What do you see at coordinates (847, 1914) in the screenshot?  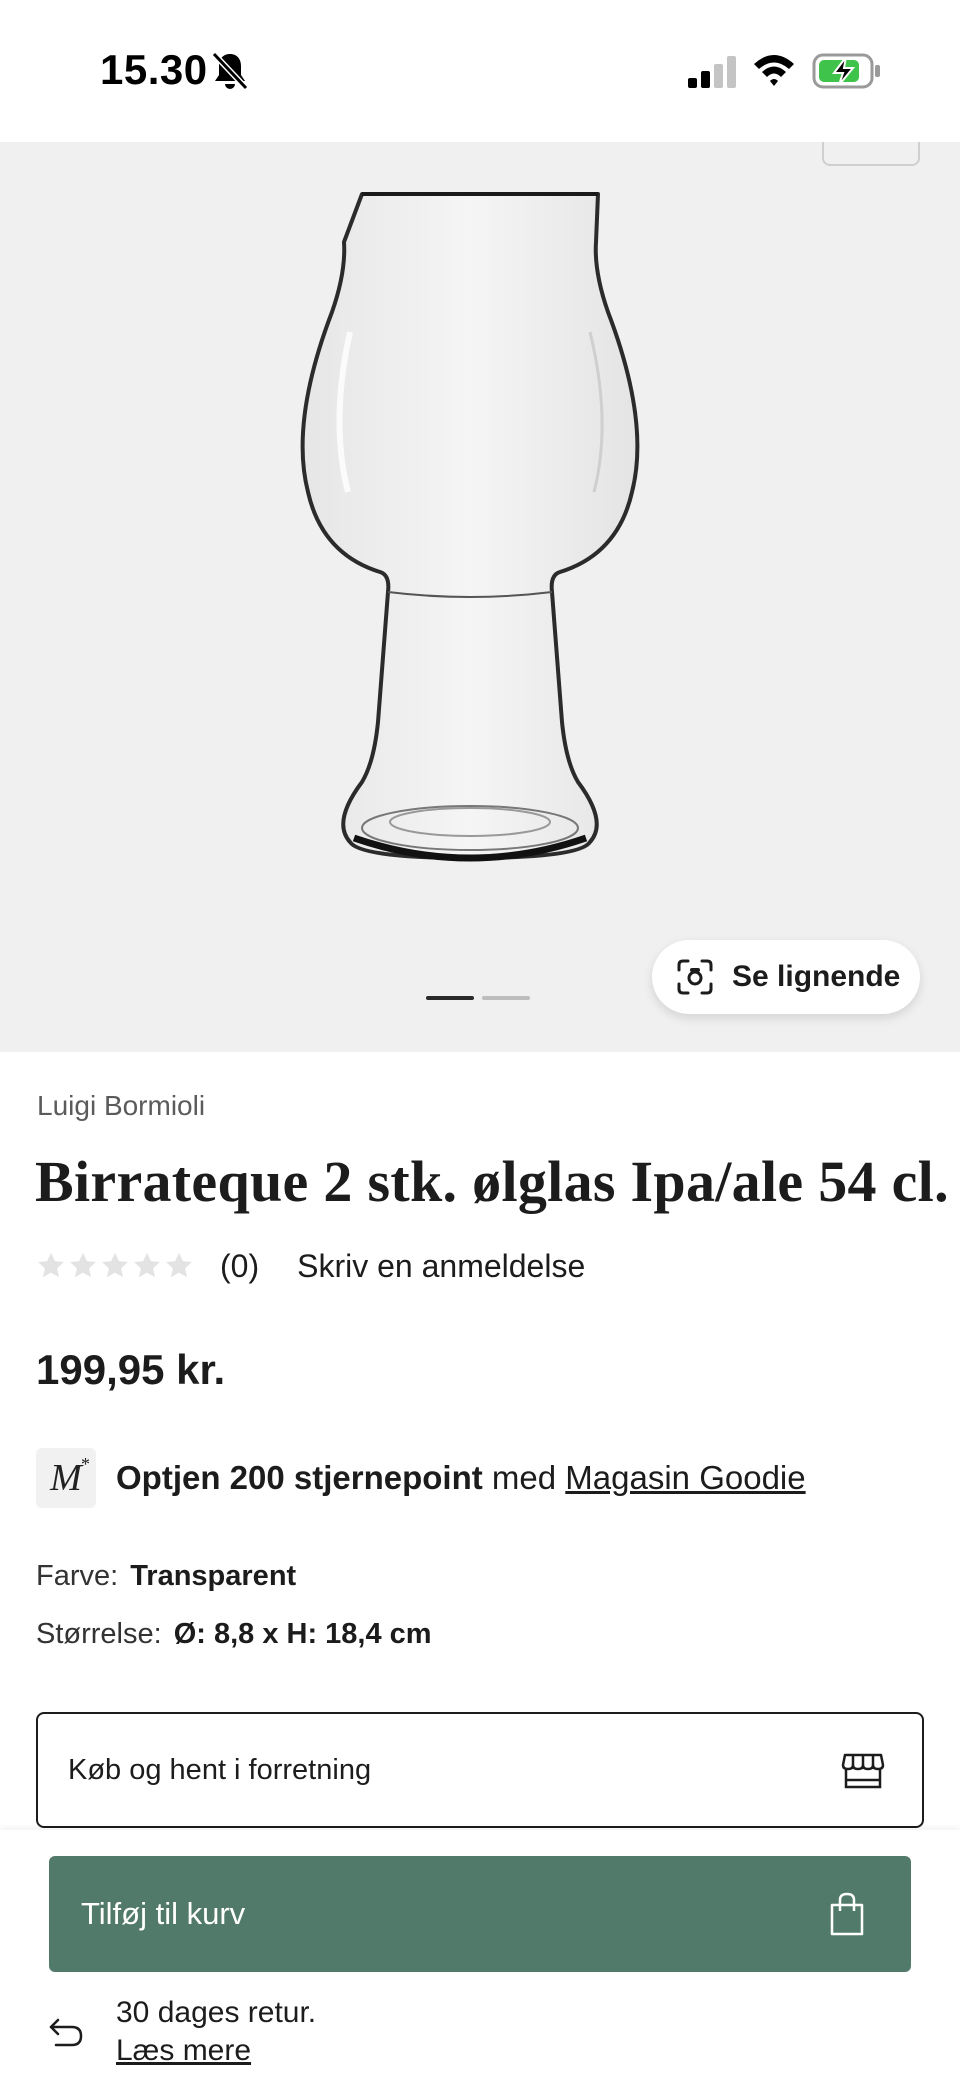 I see `shopping-bag-icon` at bounding box center [847, 1914].